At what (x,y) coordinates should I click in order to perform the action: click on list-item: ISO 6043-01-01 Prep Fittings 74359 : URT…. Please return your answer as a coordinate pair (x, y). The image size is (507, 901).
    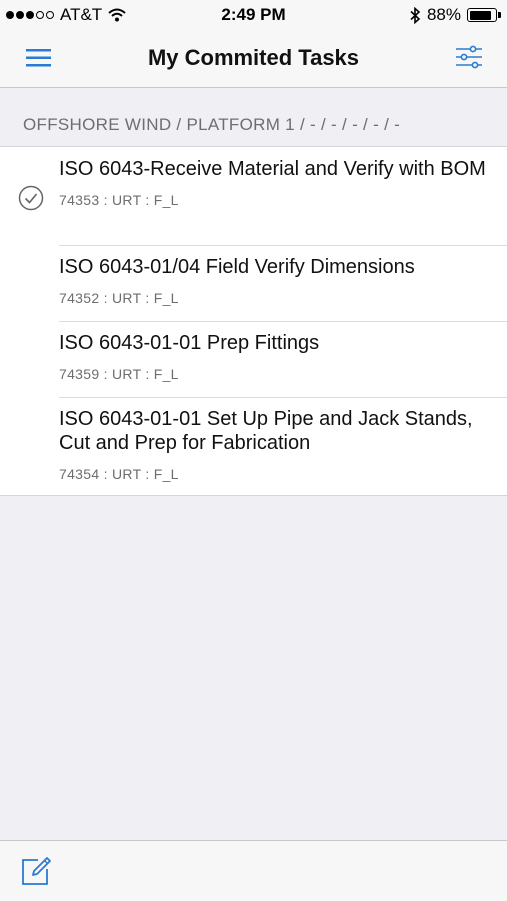
    Looking at the image, I should click on (253, 359).